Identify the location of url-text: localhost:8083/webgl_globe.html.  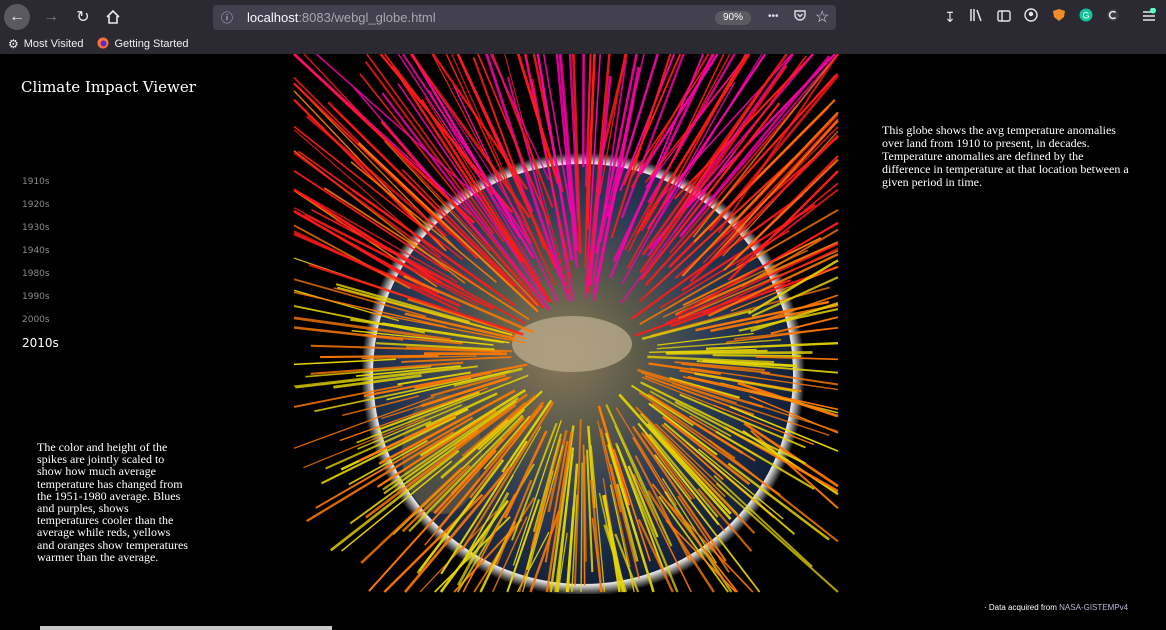
(341, 17).